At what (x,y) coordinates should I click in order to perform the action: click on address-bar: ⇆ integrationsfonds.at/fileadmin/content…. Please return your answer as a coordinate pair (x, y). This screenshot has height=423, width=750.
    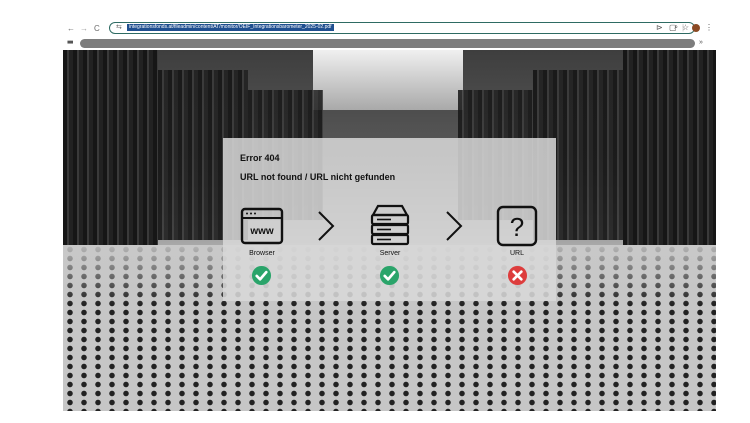
    Looking at the image, I should click on (402, 28).